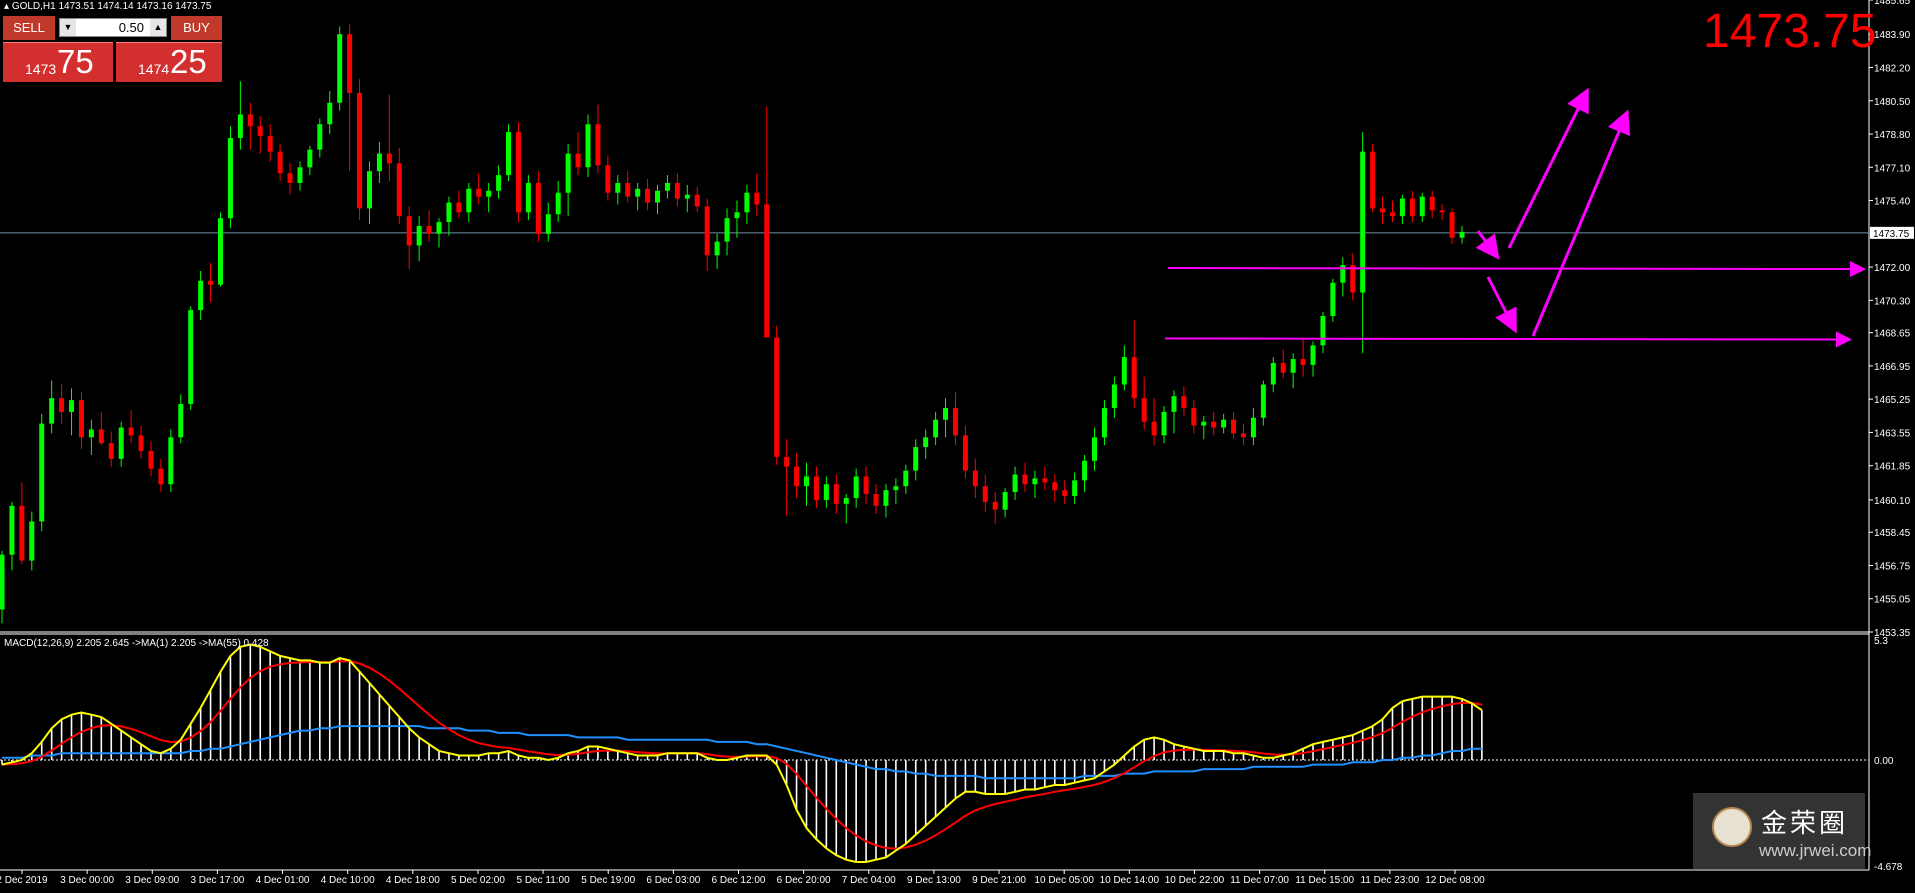 The width and height of the screenshot is (1915, 893). Describe the element at coordinates (29, 28) in the screenshot. I see `sell-button: SELL` at that location.